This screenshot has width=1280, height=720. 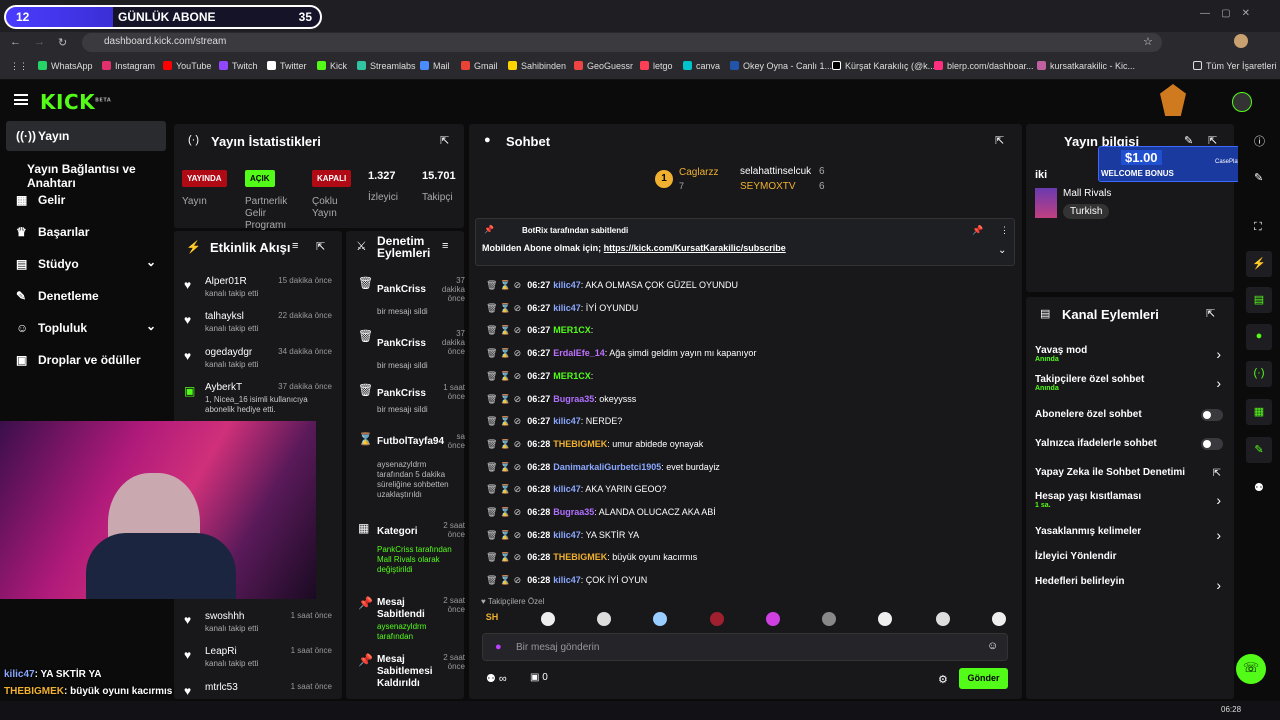 What do you see at coordinates (1258, 177) in the screenshot?
I see `edit-icon: ✎` at bounding box center [1258, 177].